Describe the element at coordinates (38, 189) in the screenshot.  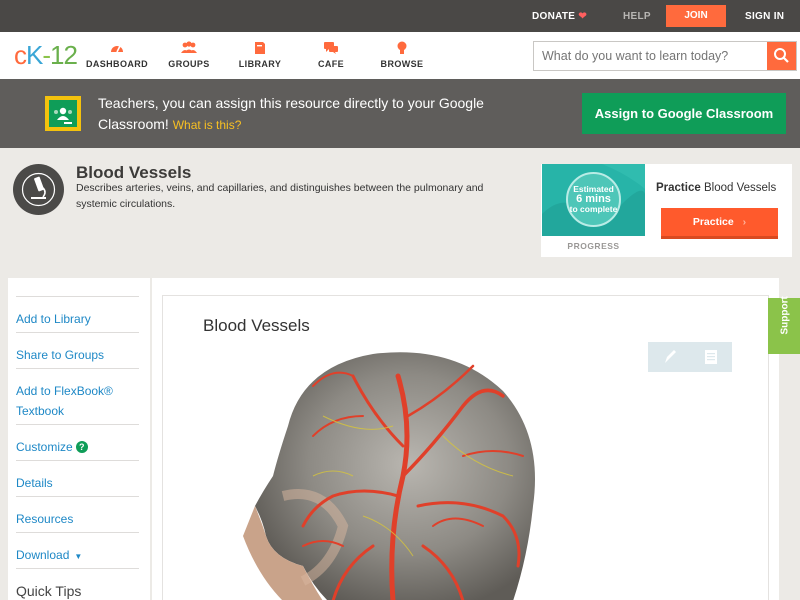
I see `microscope-icon` at that location.